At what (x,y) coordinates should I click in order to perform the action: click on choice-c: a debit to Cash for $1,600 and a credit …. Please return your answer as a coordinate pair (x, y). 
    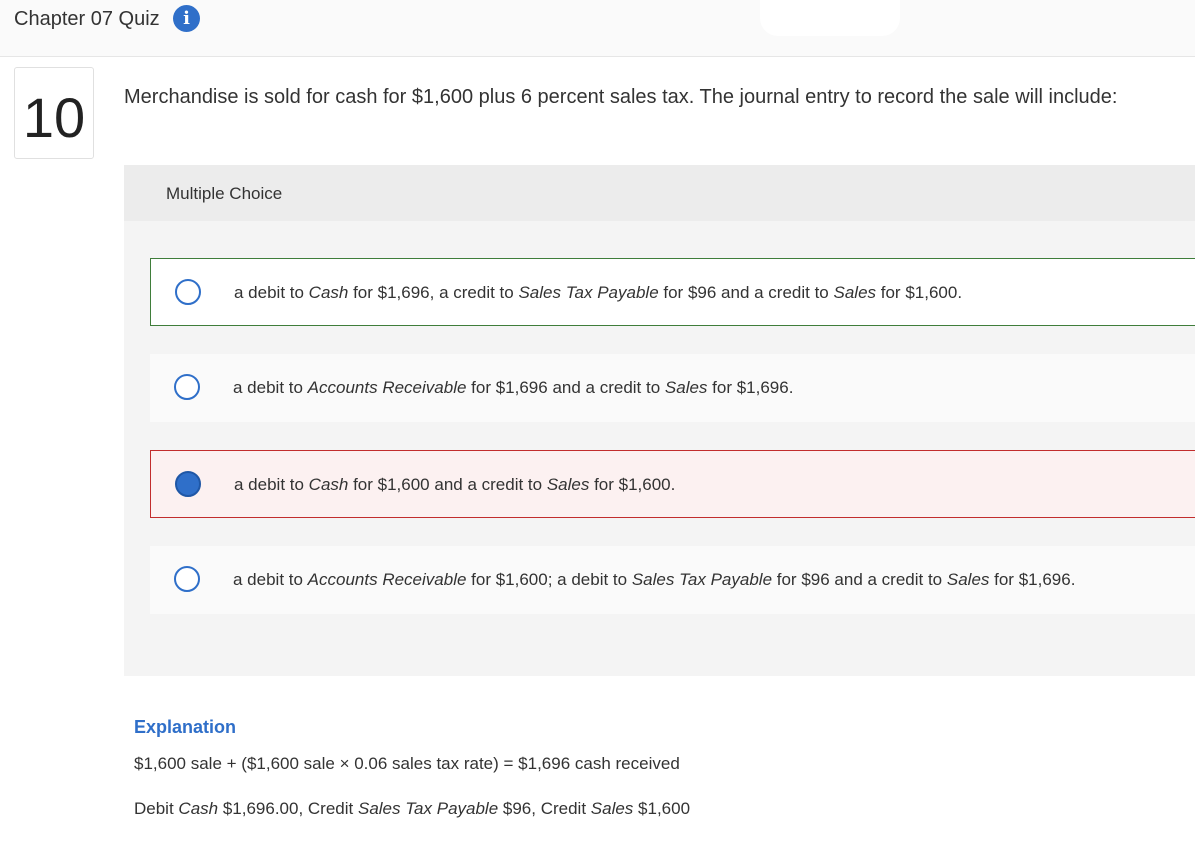
    Looking at the image, I should click on (672, 484).